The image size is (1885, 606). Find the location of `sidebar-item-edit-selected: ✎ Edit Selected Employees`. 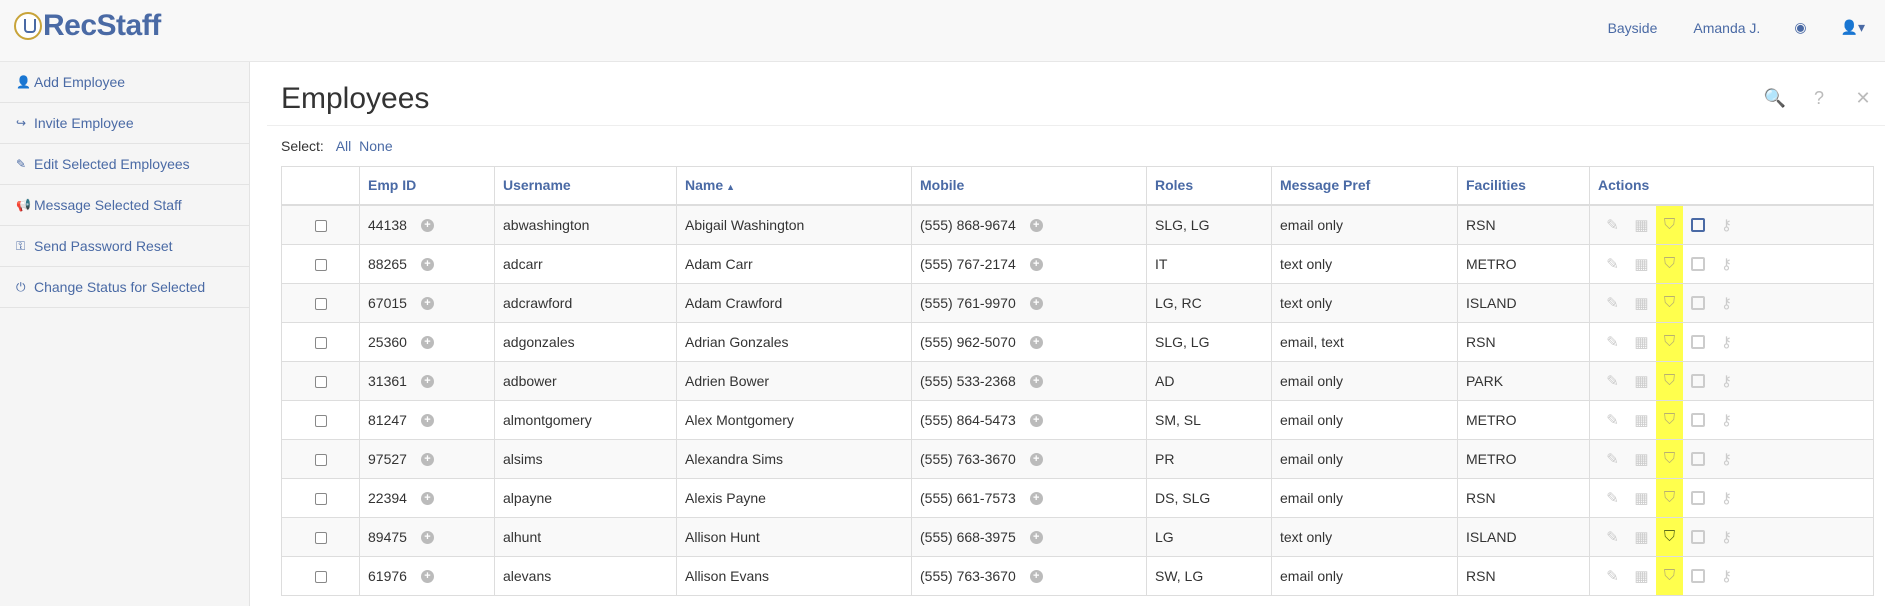

sidebar-item-edit-selected: ✎ Edit Selected Employees is located at coordinates (124, 164).